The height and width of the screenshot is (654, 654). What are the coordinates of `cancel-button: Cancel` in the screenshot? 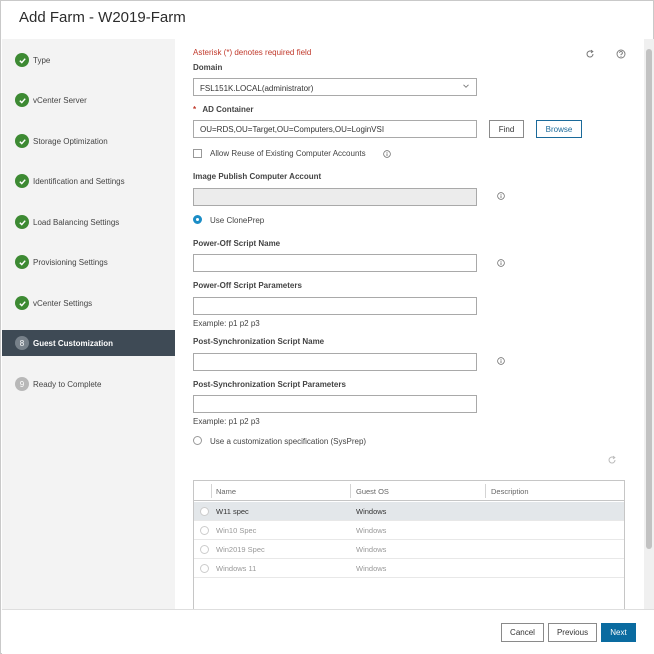 It's located at (522, 632).